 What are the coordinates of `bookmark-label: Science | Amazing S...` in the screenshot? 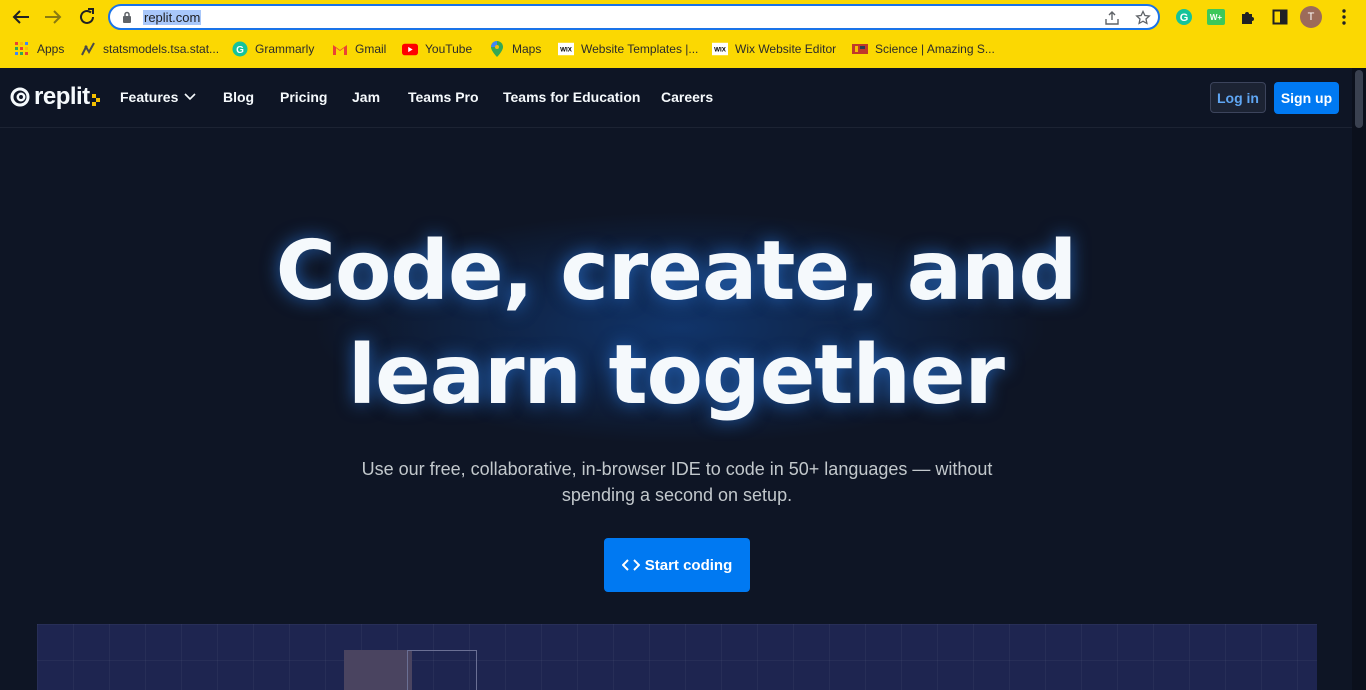 It's located at (935, 49).